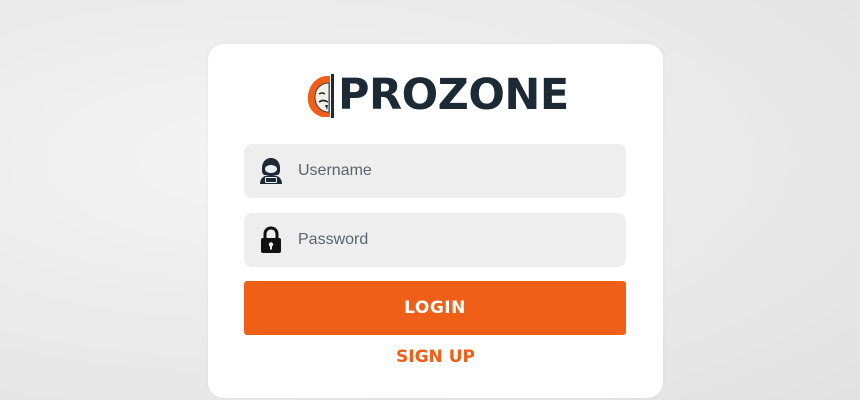  I want to click on brand-logo: PROZONE, so click(437, 95).